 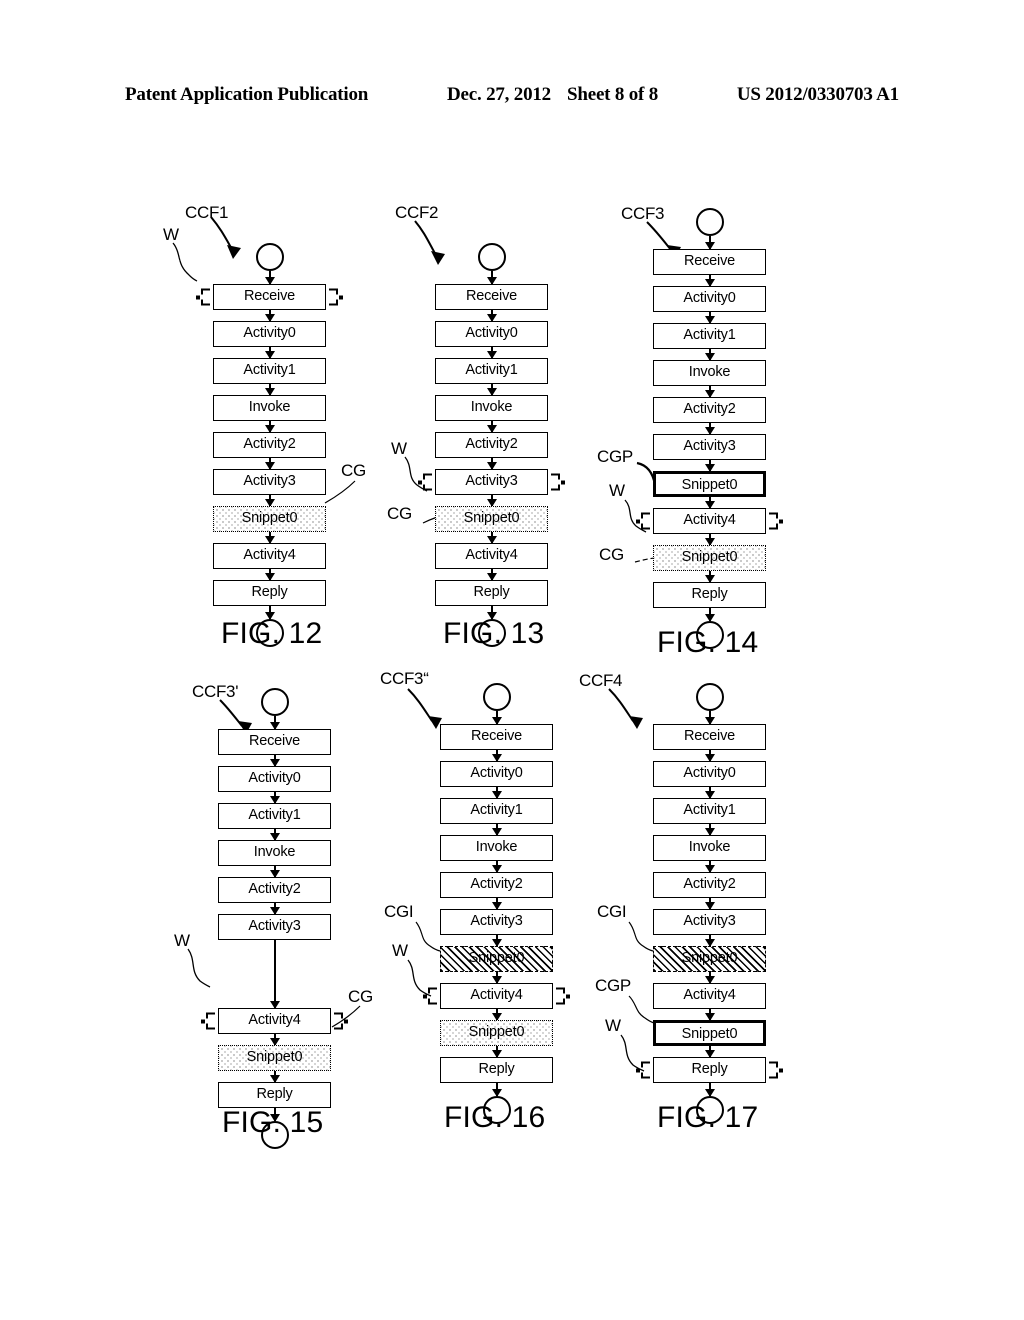 I want to click on wiring-bracket-left, so click(x=645, y=521).